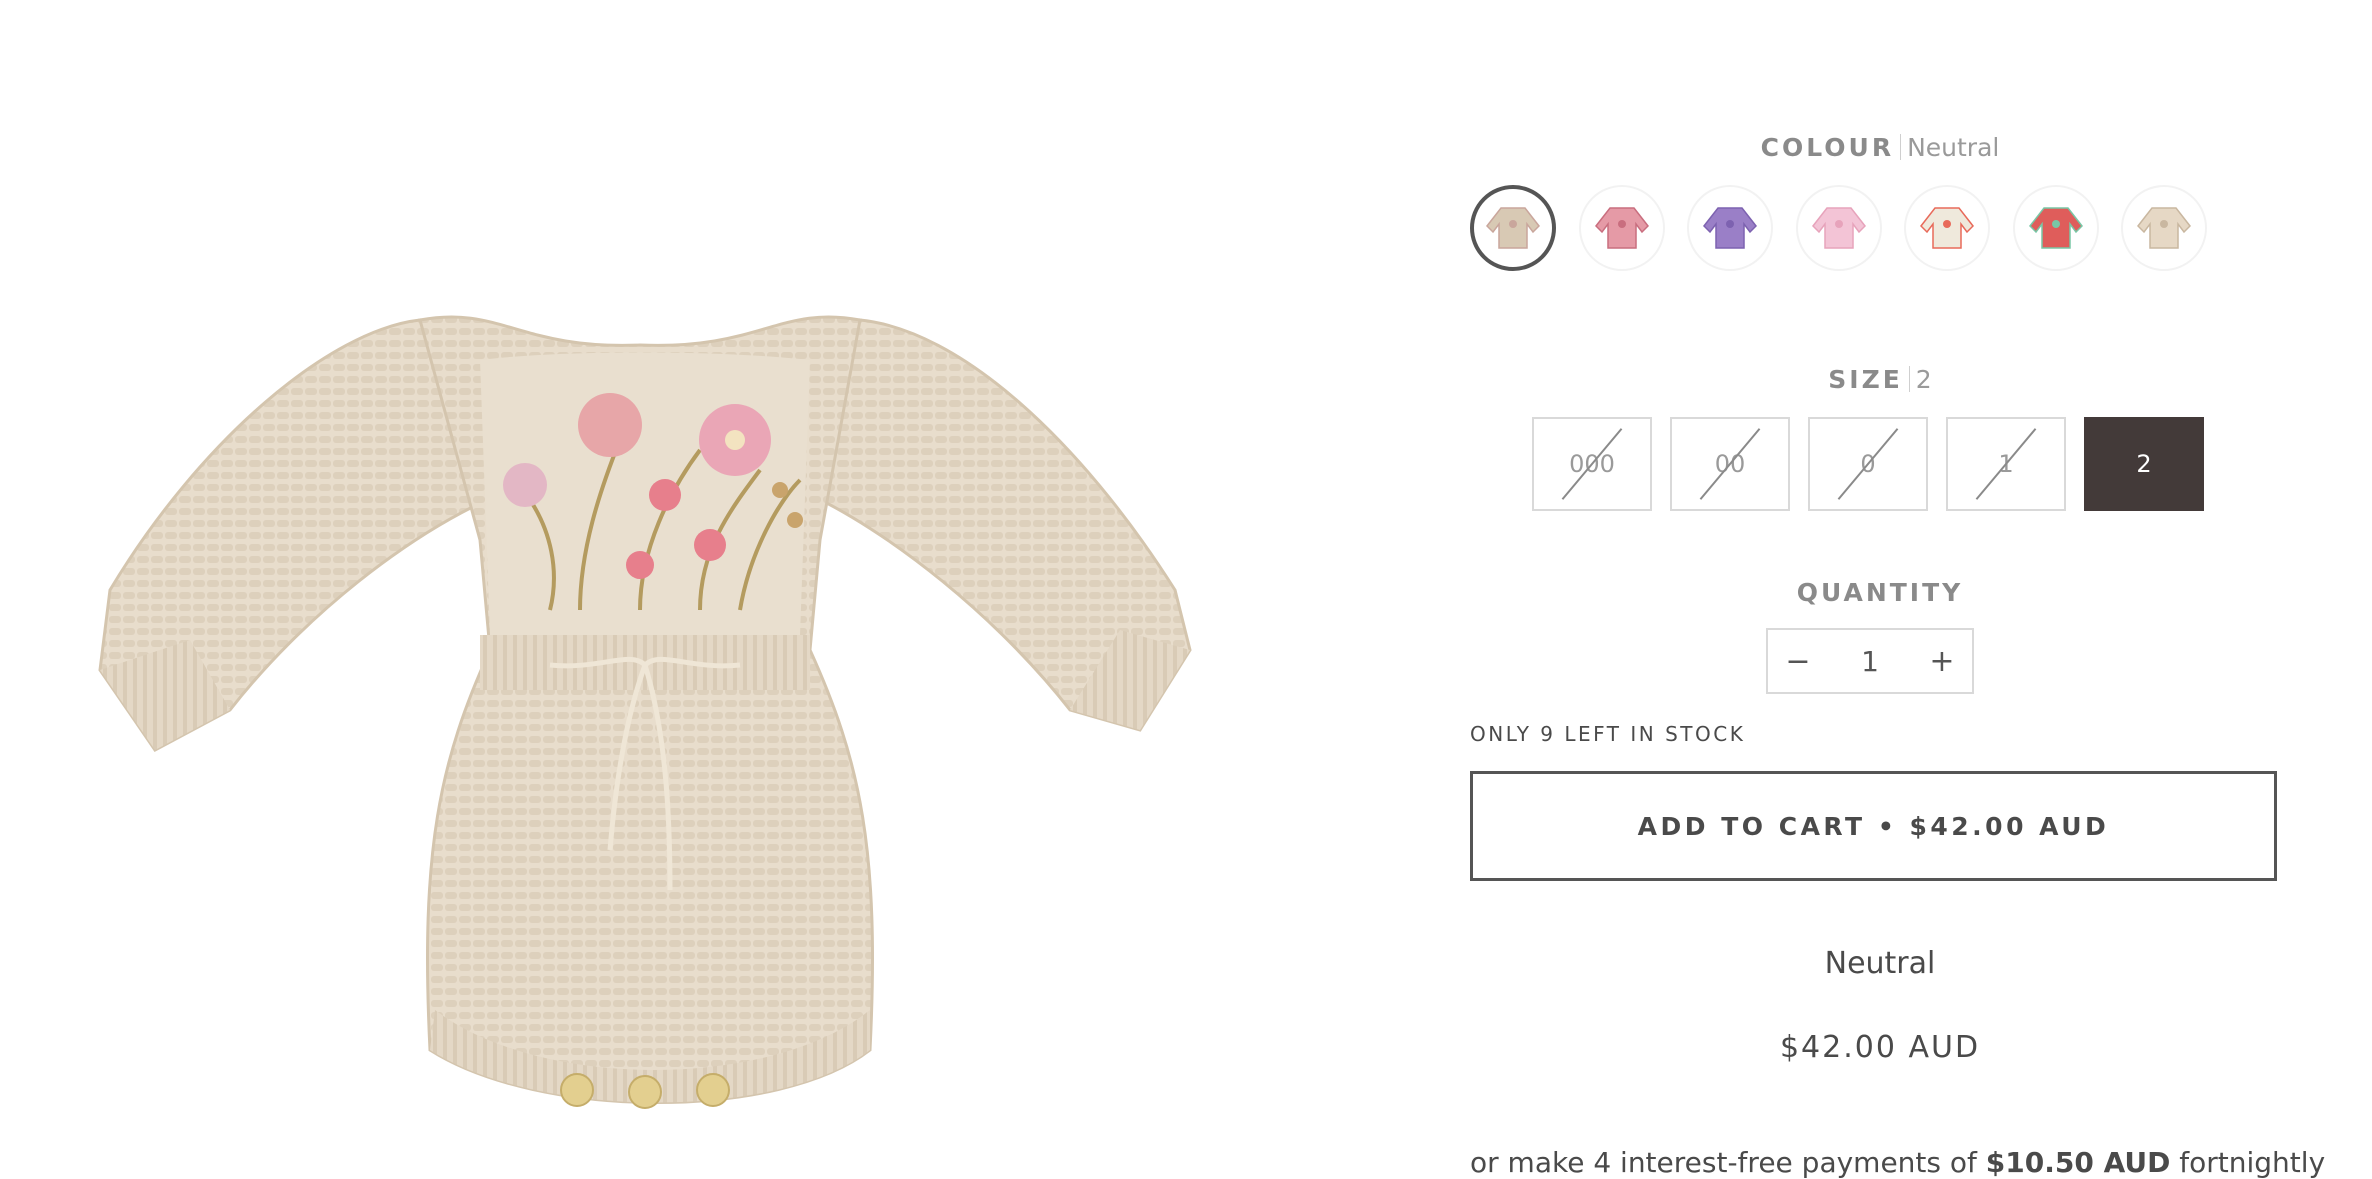  I want to click on colour-swatch-tie-romper-red, so click(2055, 228).